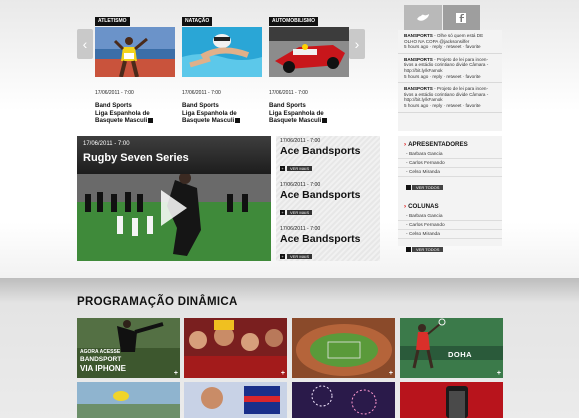 Image resolution: width=579 pixels, height=418 pixels. I want to click on fans-crowd-image, so click(235, 348).